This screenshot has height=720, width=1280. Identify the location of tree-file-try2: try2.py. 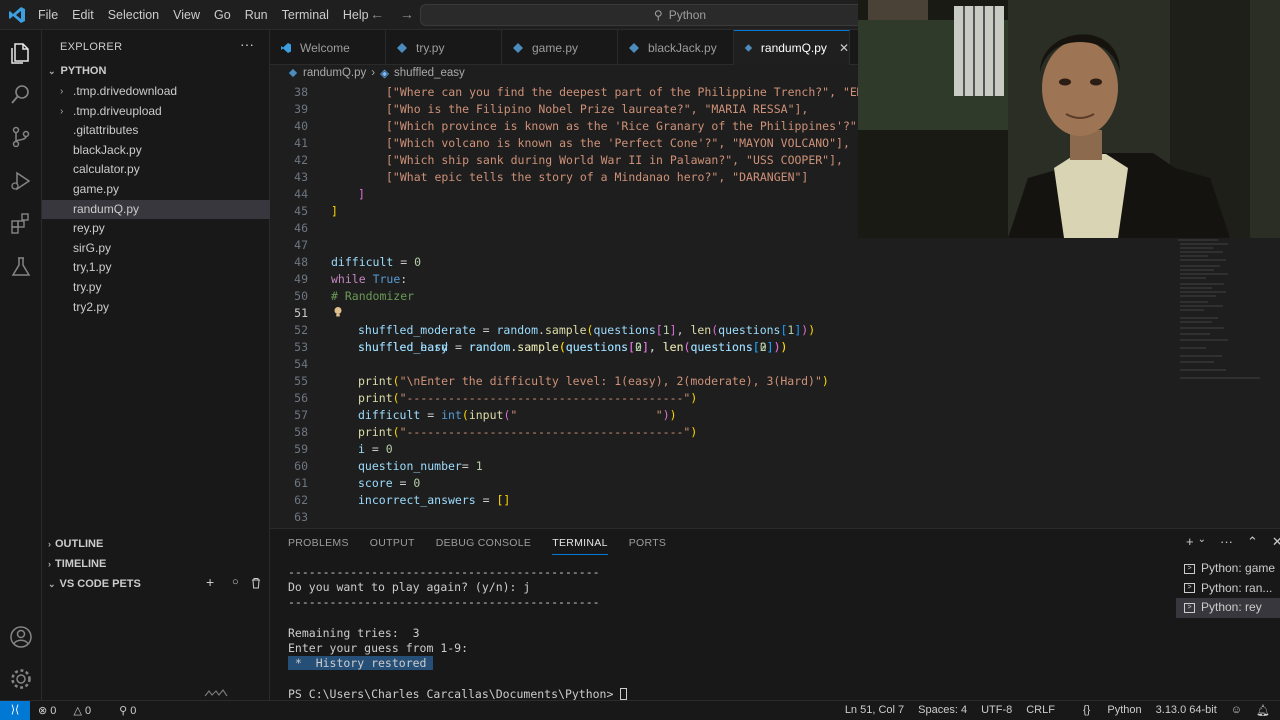
(156, 308).